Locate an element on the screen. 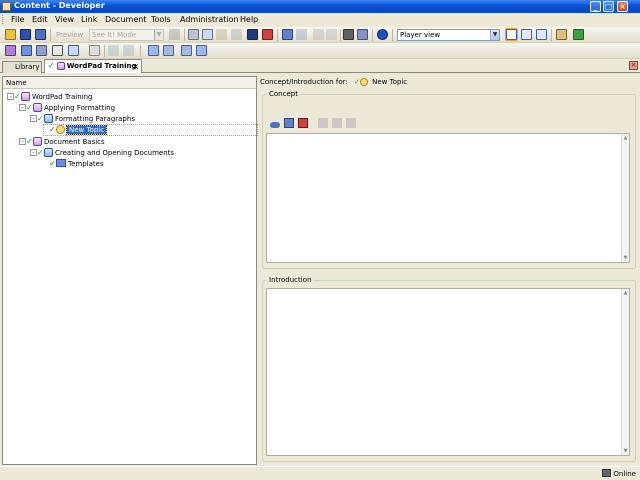 The image size is (640, 480). tree-item: ✓ Templates is located at coordinates (76, 163).